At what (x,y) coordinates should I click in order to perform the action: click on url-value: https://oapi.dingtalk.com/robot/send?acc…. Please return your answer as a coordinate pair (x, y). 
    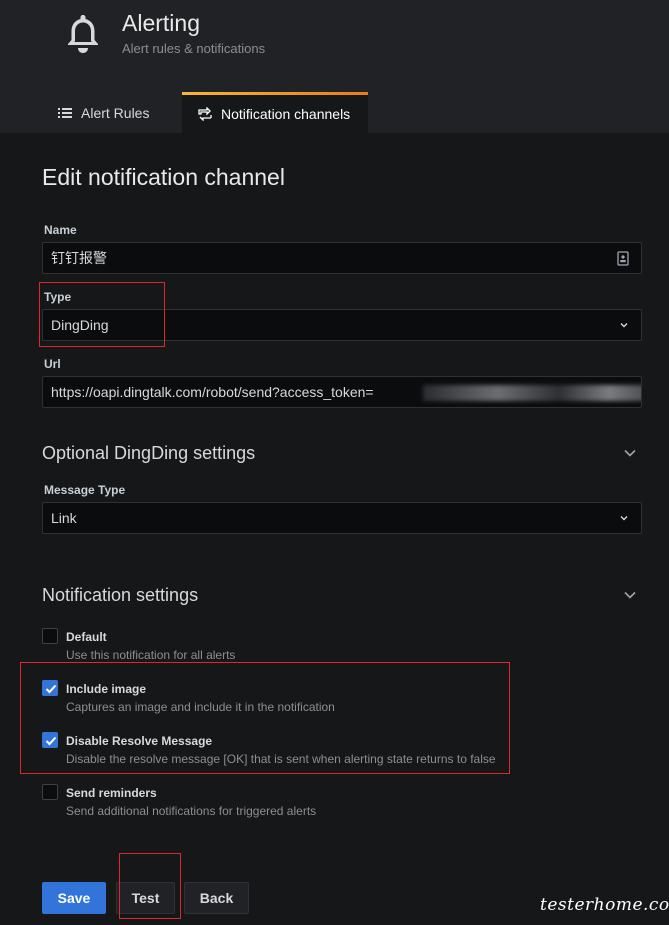
    Looking at the image, I should click on (212, 392).